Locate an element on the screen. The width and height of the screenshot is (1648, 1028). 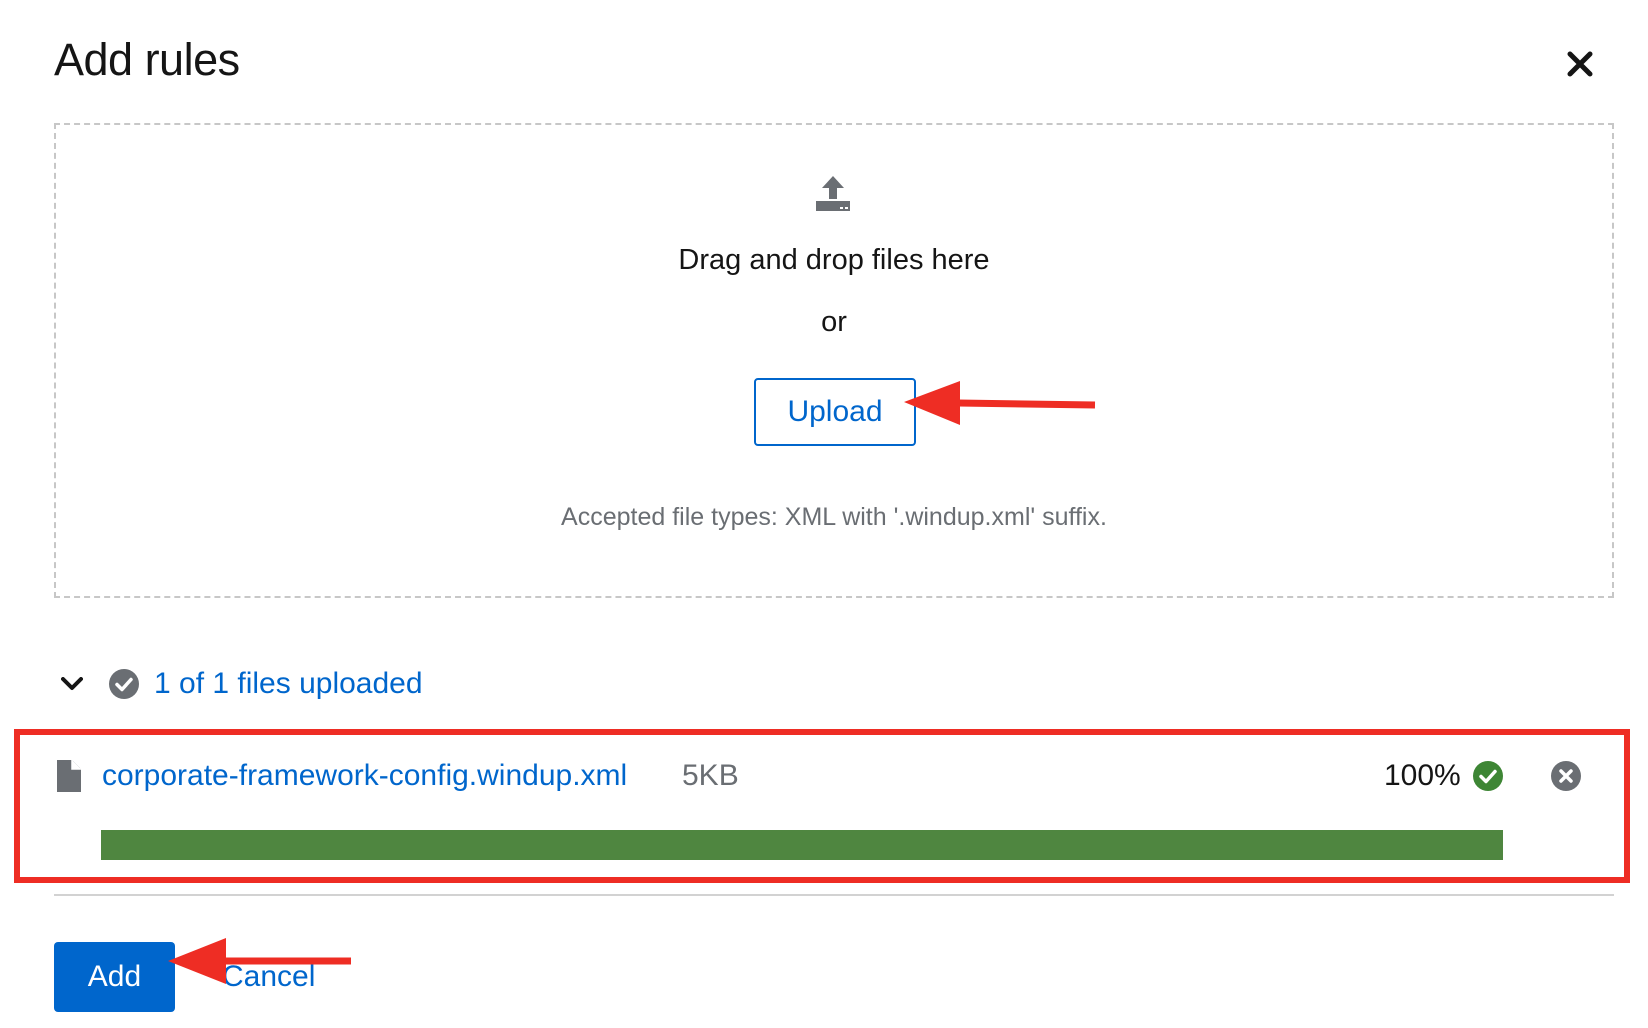
file-size: 5KB is located at coordinates (710, 775).